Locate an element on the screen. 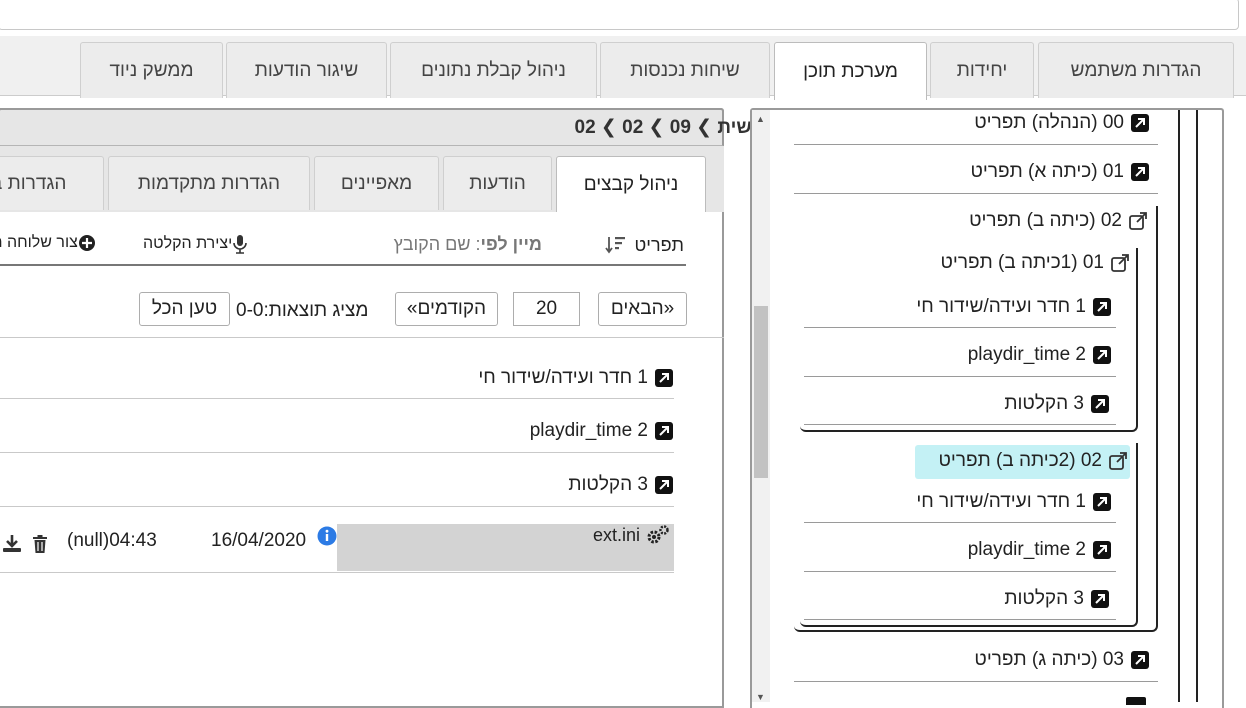  create-extension-button: צור שלוחה ח is located at coordinates (48, 243).